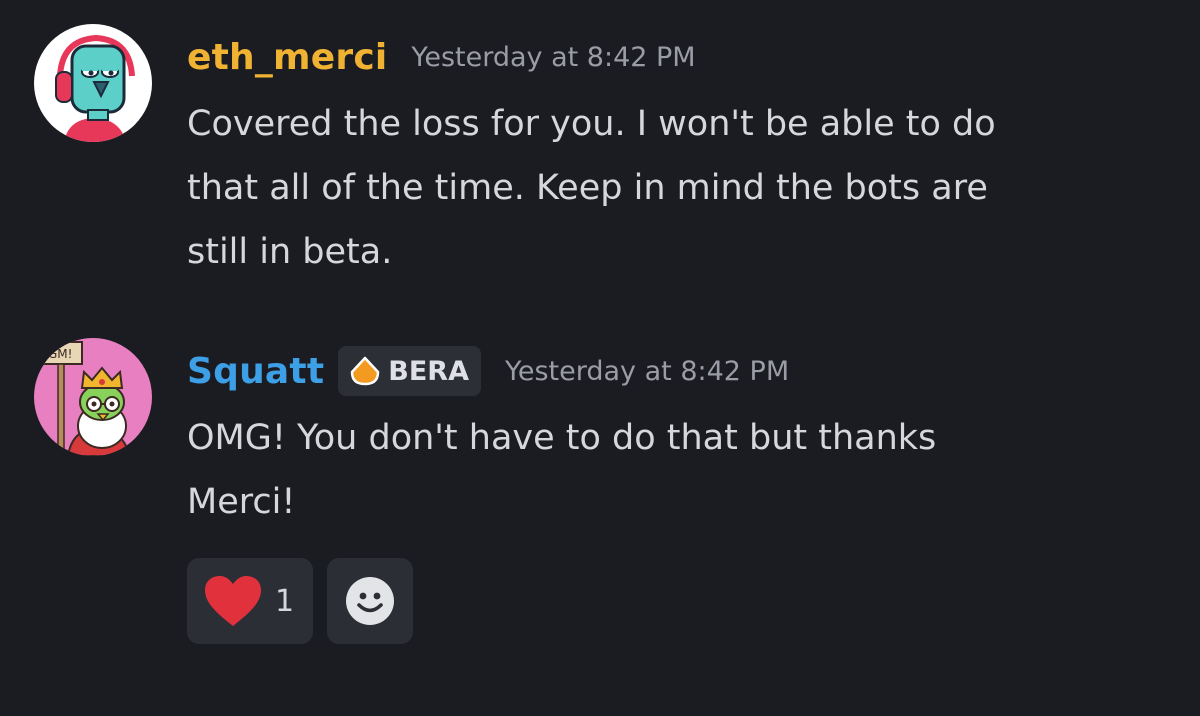 This screenshot has height=716, width=1200. What do you see at coordinates (285, 601) in the screenshot?
I see `reaction-count: 1` at bounding box center [285, 601].